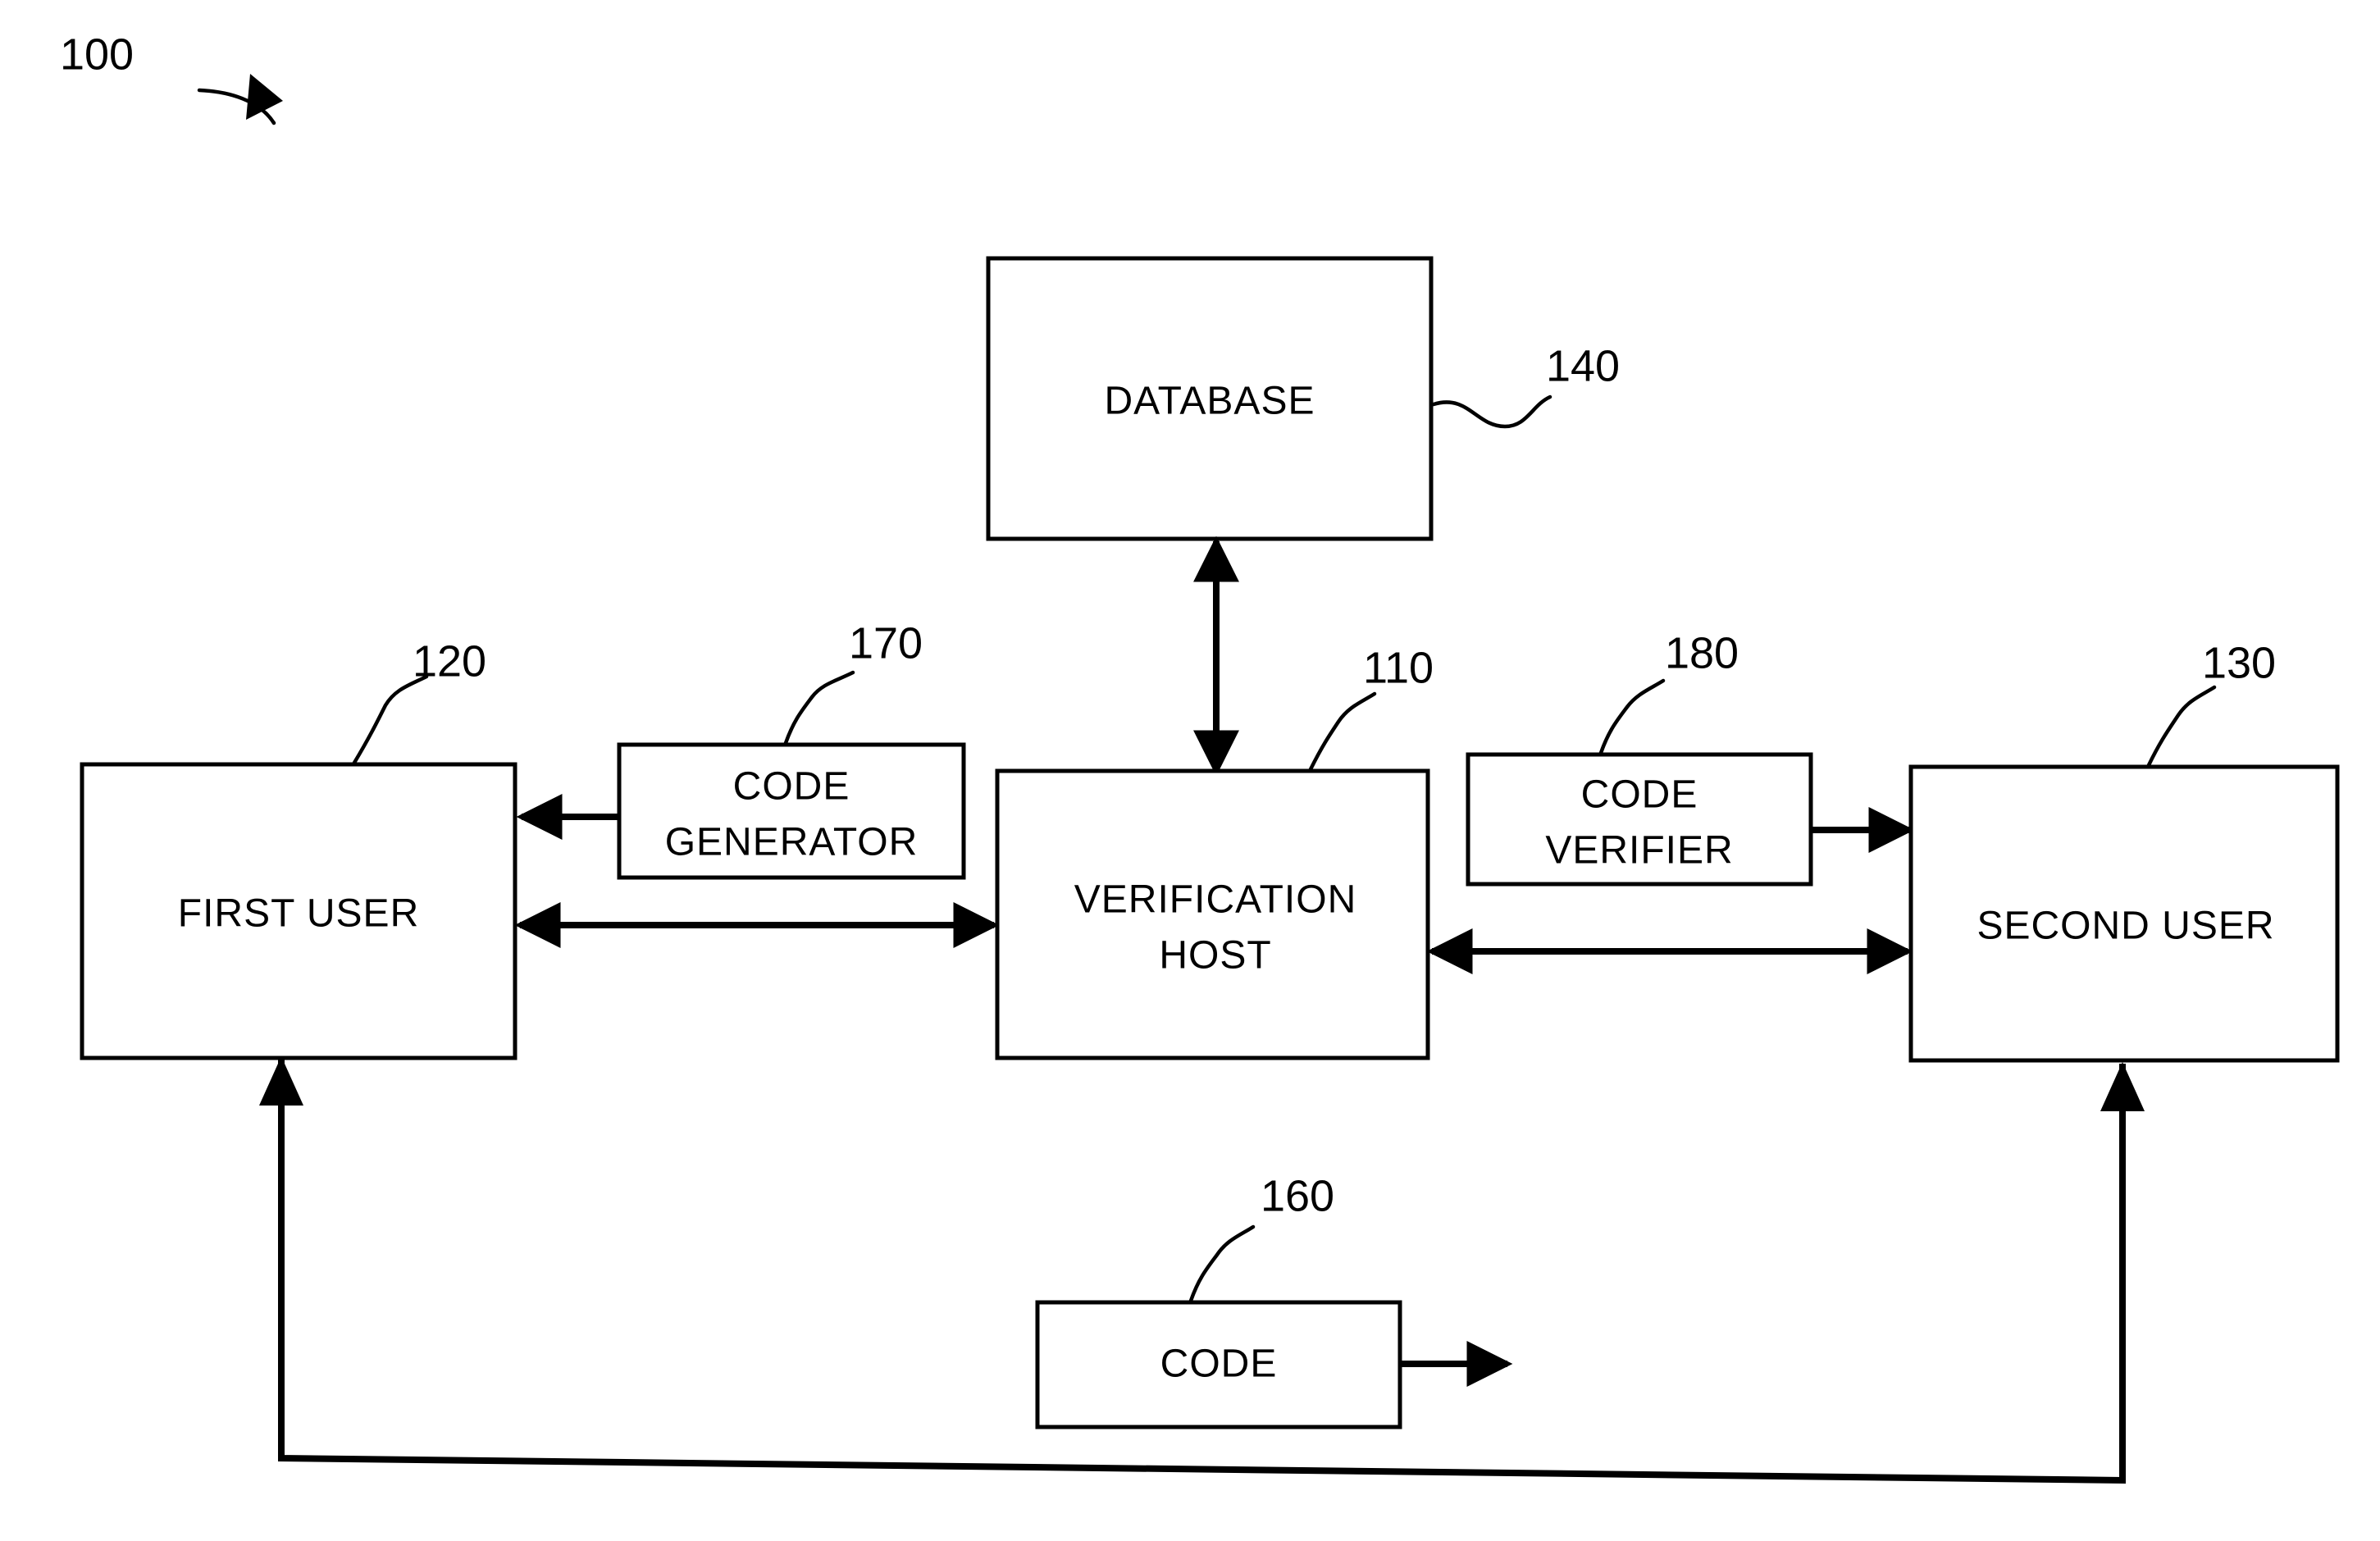 Image resolution: width=2380 pixels, height=1541 pixels. Describe the element at coordinates (886, 643) in the screenshot. I see `reference-numeral-170: 170` at that location.